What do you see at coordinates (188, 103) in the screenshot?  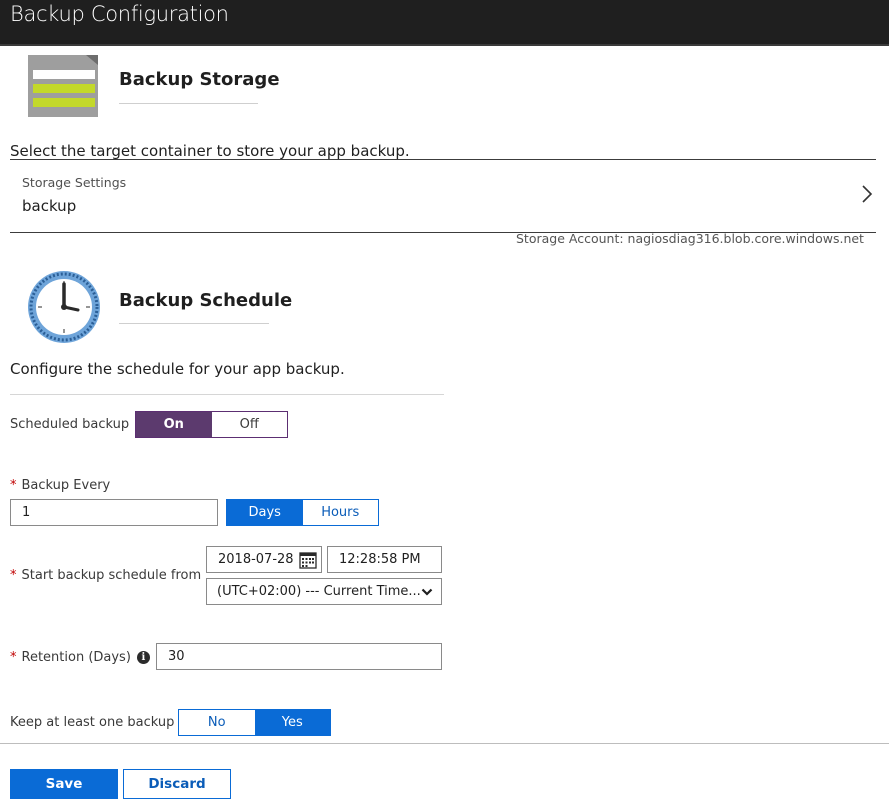 I see `storage-heading-underline` at bounding box center [188, 103].